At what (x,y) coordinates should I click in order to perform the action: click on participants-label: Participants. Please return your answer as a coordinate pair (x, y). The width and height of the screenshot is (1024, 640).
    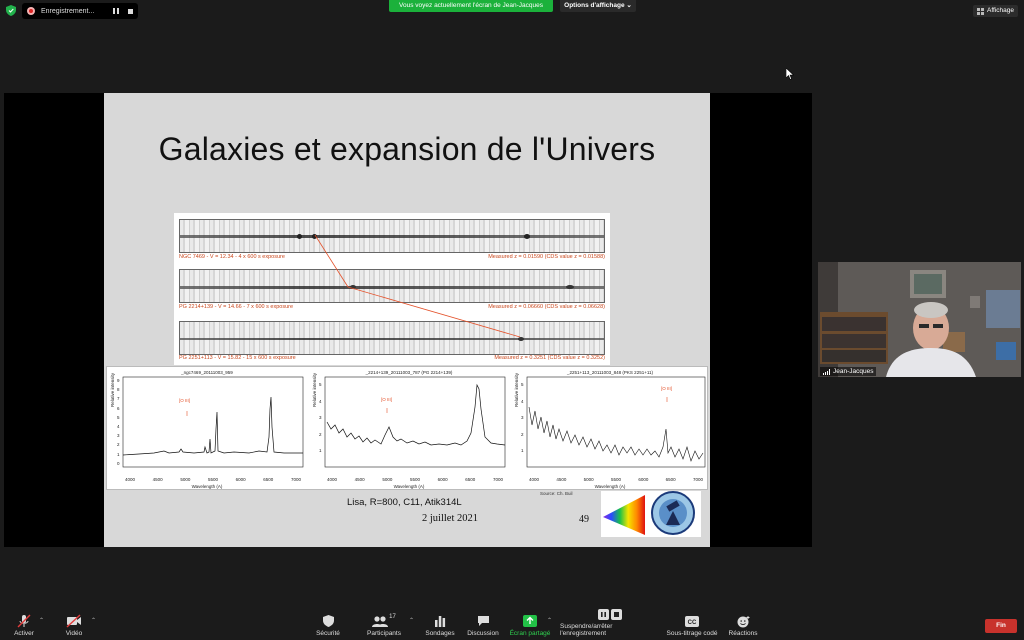
    Looking at the image, I should click on (384, 633).